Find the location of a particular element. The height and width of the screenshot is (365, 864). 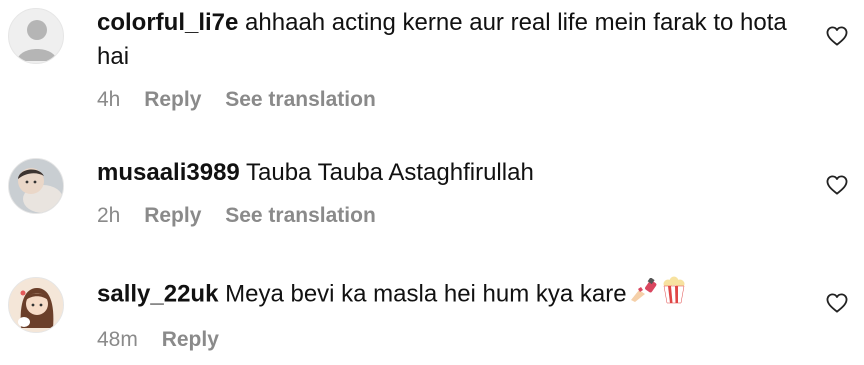

comment-body: Meya bevi ka masla hei hum kya kare is located at coordinates (426, 294).